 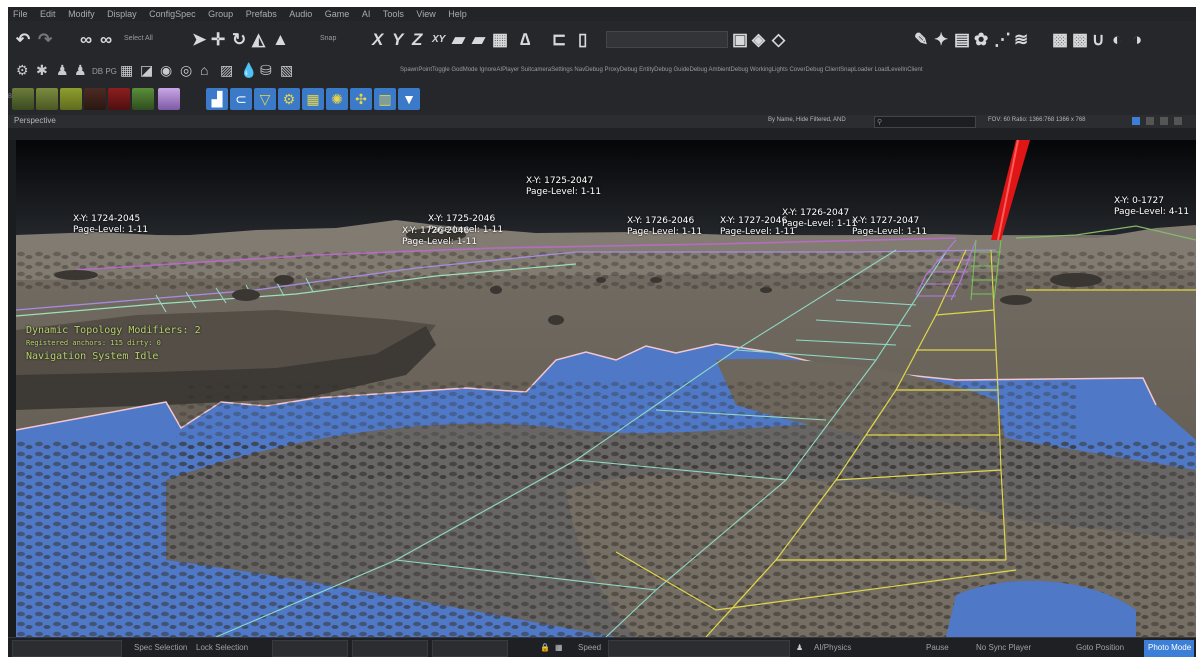 What do you see at coordinates (337, 99) in the screenshot?
I see `sun-tool-icon: ✺` at bounding box center [337, 99].